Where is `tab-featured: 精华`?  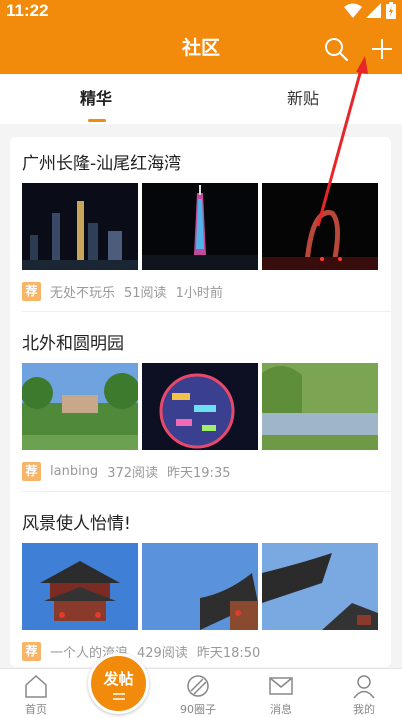 tab-featured: 精华 is located at coordinates (96, 99).